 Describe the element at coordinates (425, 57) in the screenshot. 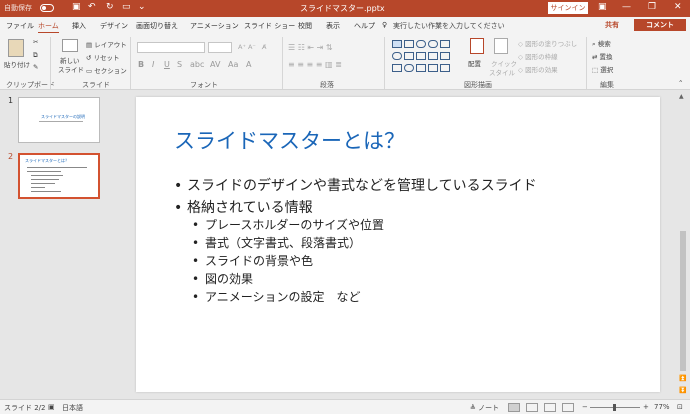

I see `shapes-gallery` at that location.